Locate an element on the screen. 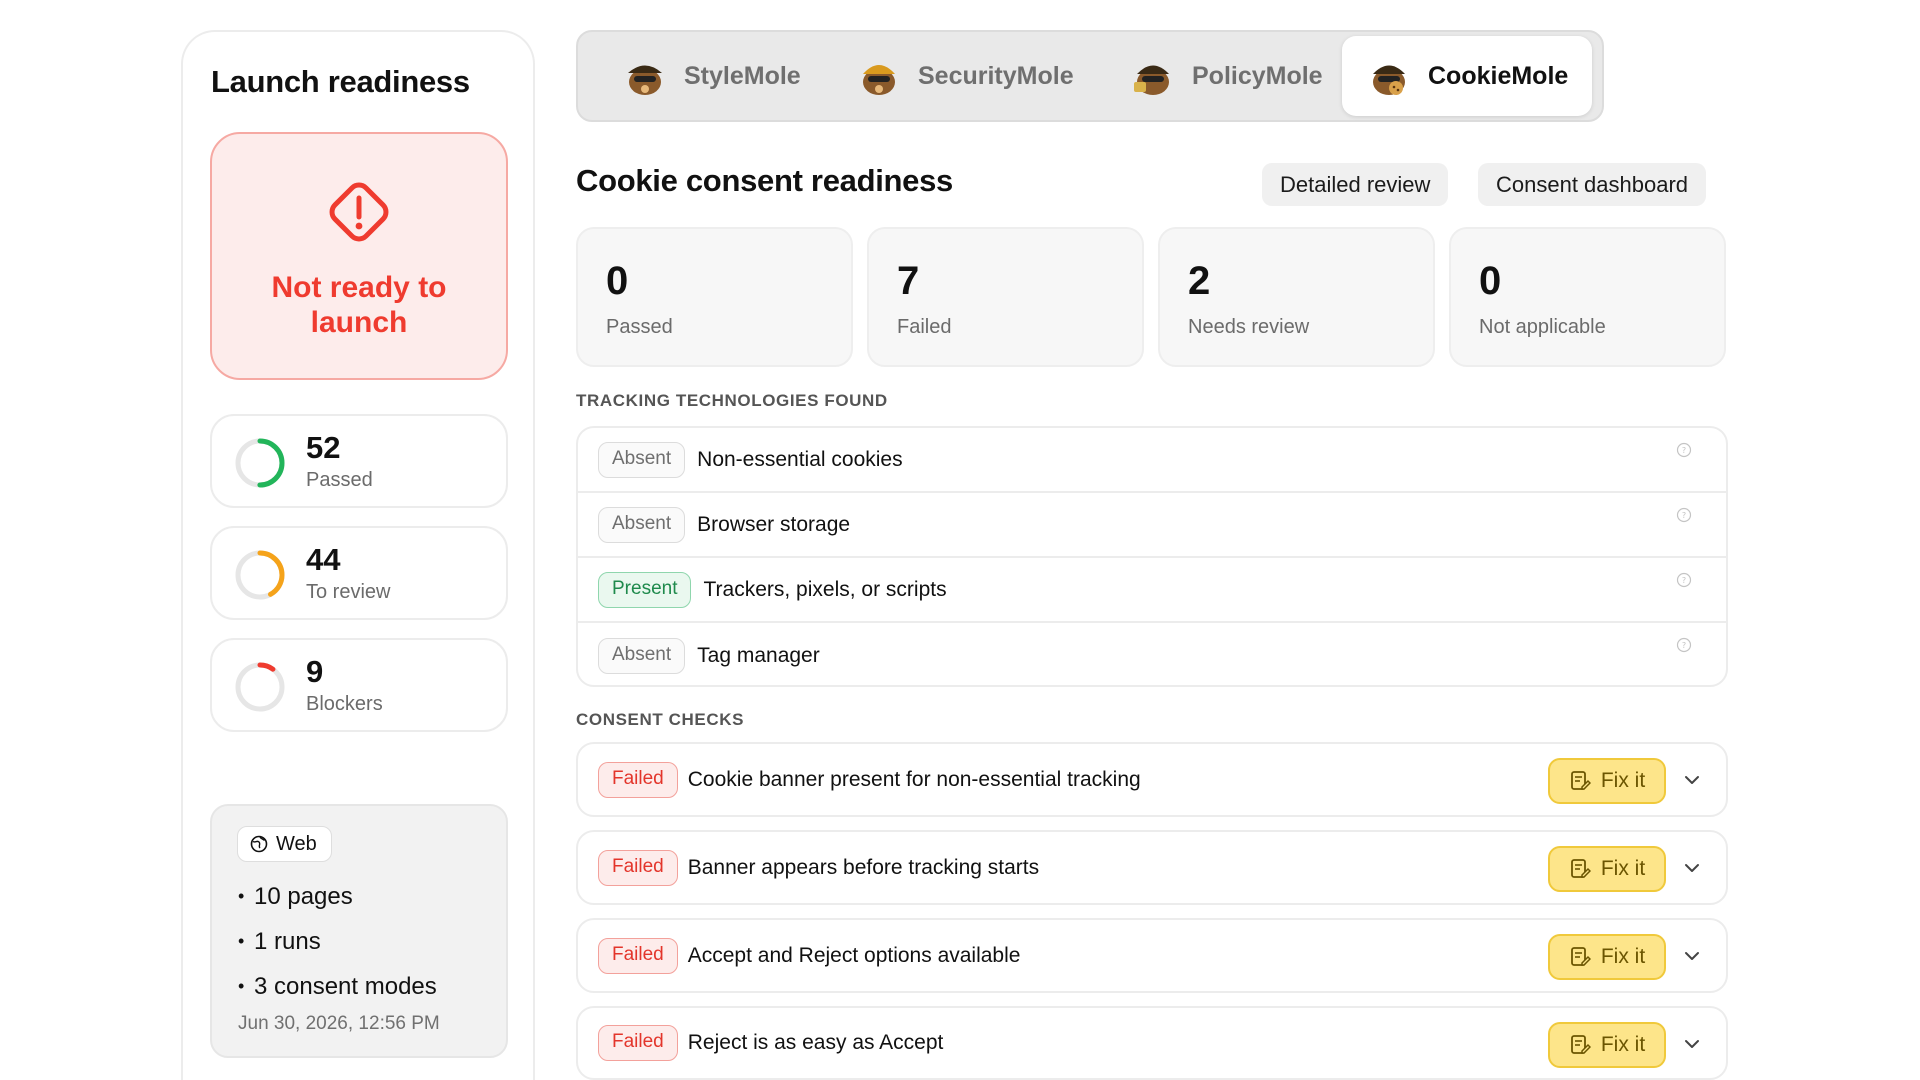 The height and width of the screenshot is (1080, 1920). tab-policymole: PolicyMole is located at coordinates (1226, 76).